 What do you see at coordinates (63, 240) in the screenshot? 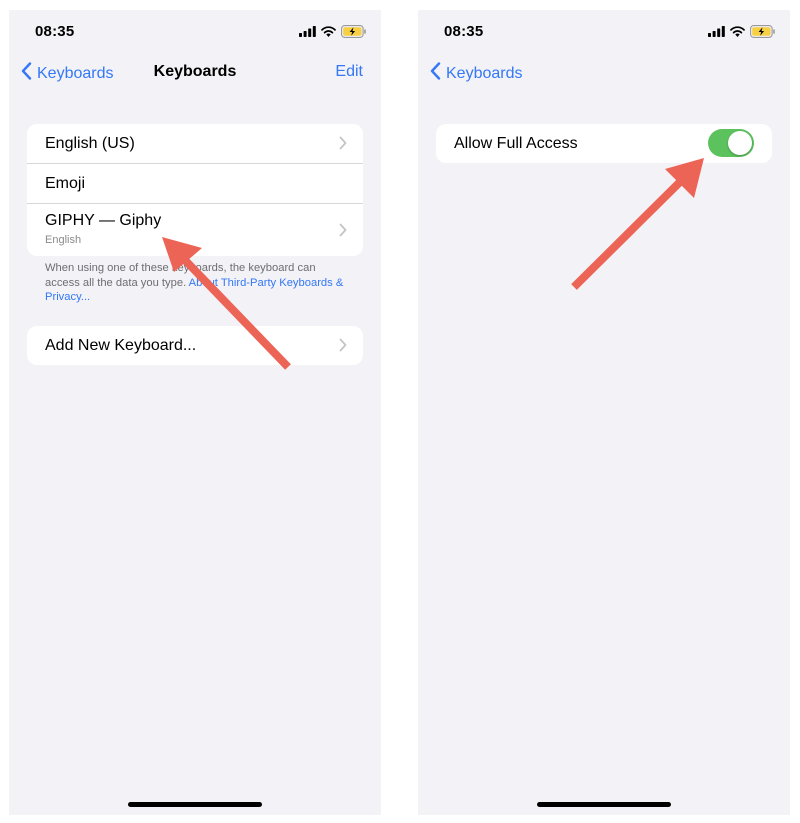
I see `keyboard-language: English` at bounding box center [63, 240].